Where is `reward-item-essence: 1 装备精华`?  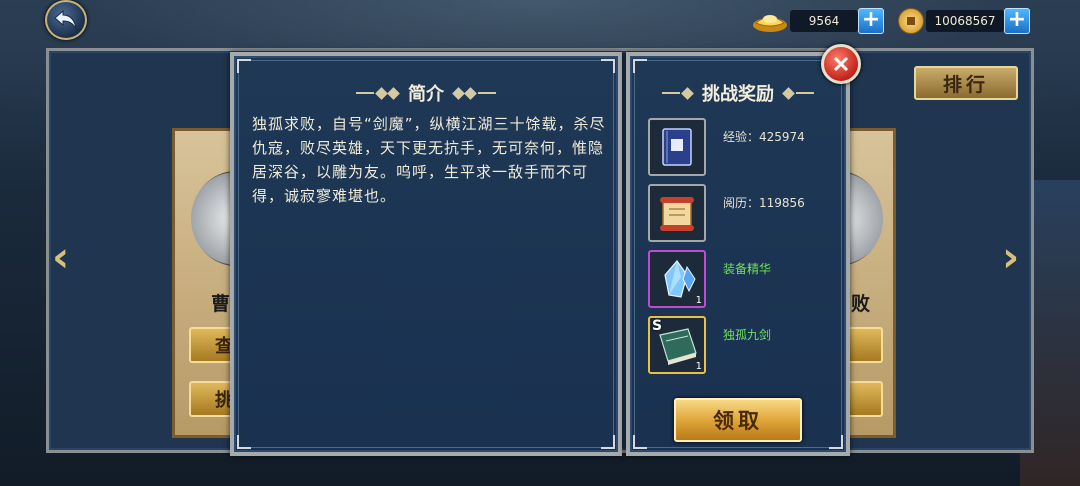 reward-item-essence: 1 装备精华 is located at coordinates (743, 280).